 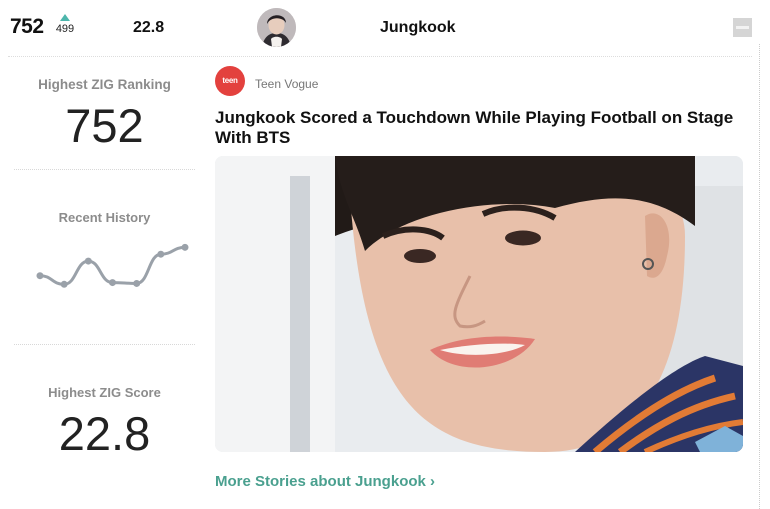 I want to click on history-sparkline, so click(x=112, y=265).